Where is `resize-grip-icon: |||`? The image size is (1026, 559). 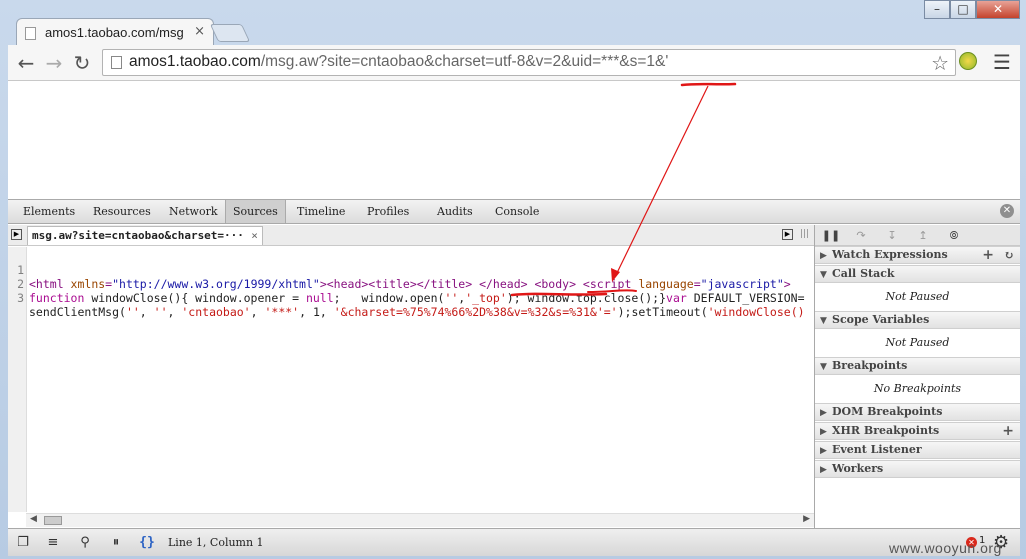 resize-grip-icon: ||| is located at coordinates (804, 234).